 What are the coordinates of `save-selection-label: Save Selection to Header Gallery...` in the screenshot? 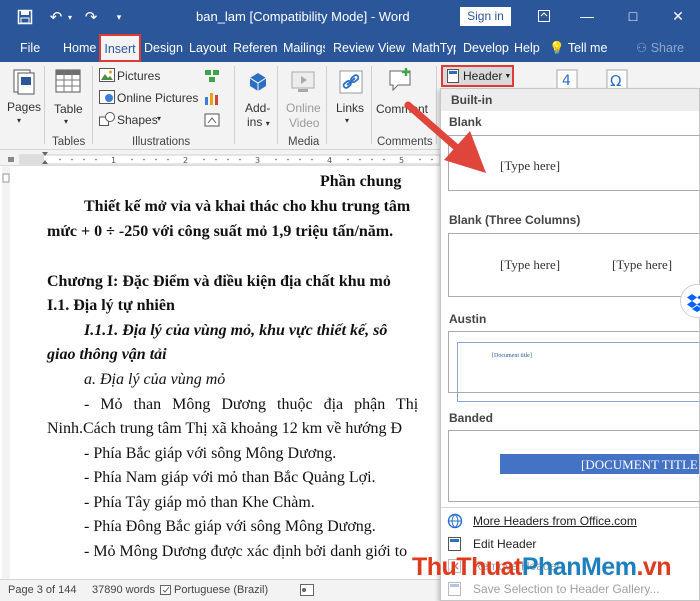 It's located at (566, 589).